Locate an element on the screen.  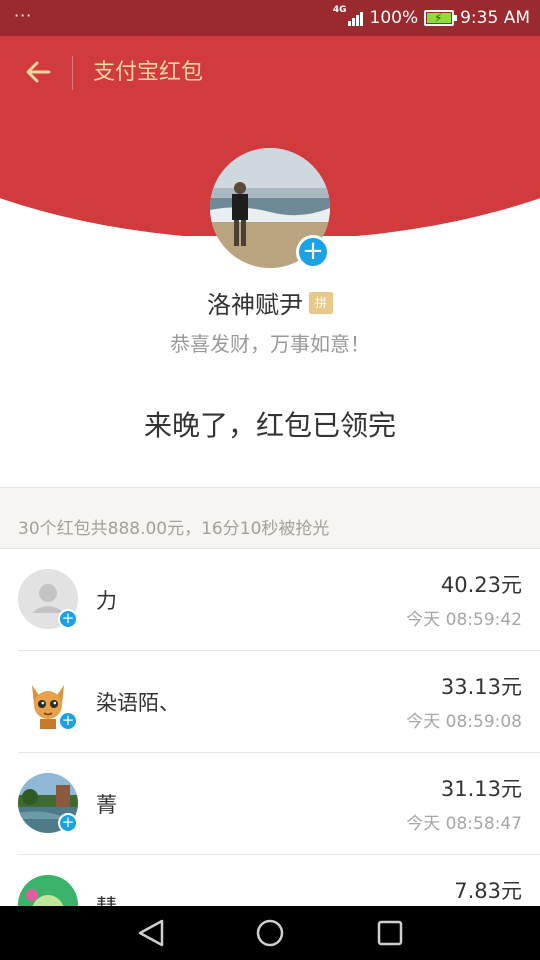
navigation-bar is located at coordinates (270, 933).